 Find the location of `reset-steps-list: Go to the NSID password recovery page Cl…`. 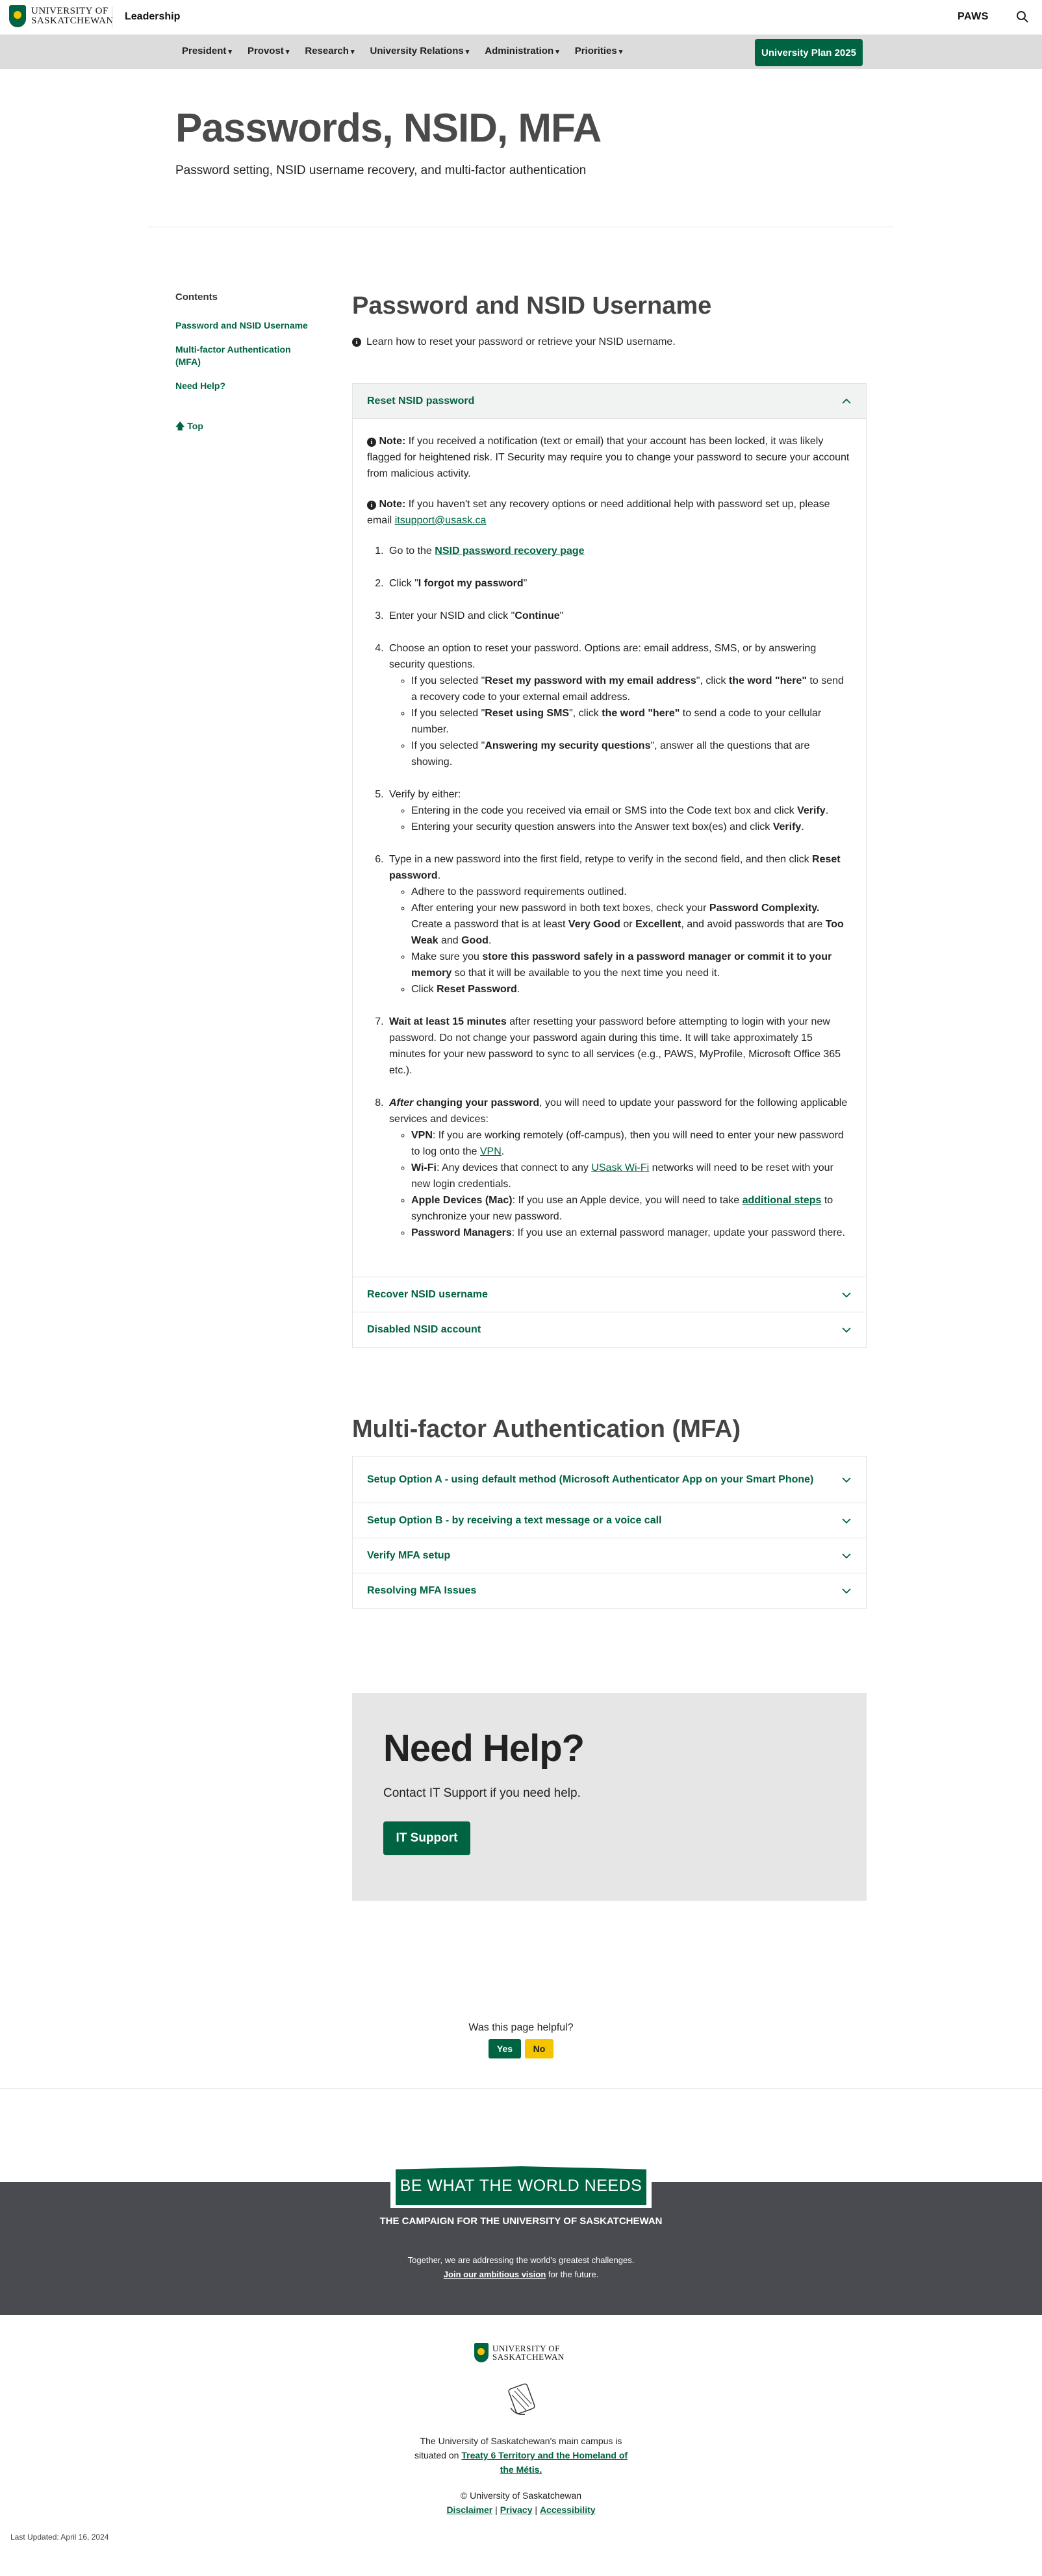

reset-steps-list: Go to the NSID password recovery page Cl… is located at coordinates (609, 892).